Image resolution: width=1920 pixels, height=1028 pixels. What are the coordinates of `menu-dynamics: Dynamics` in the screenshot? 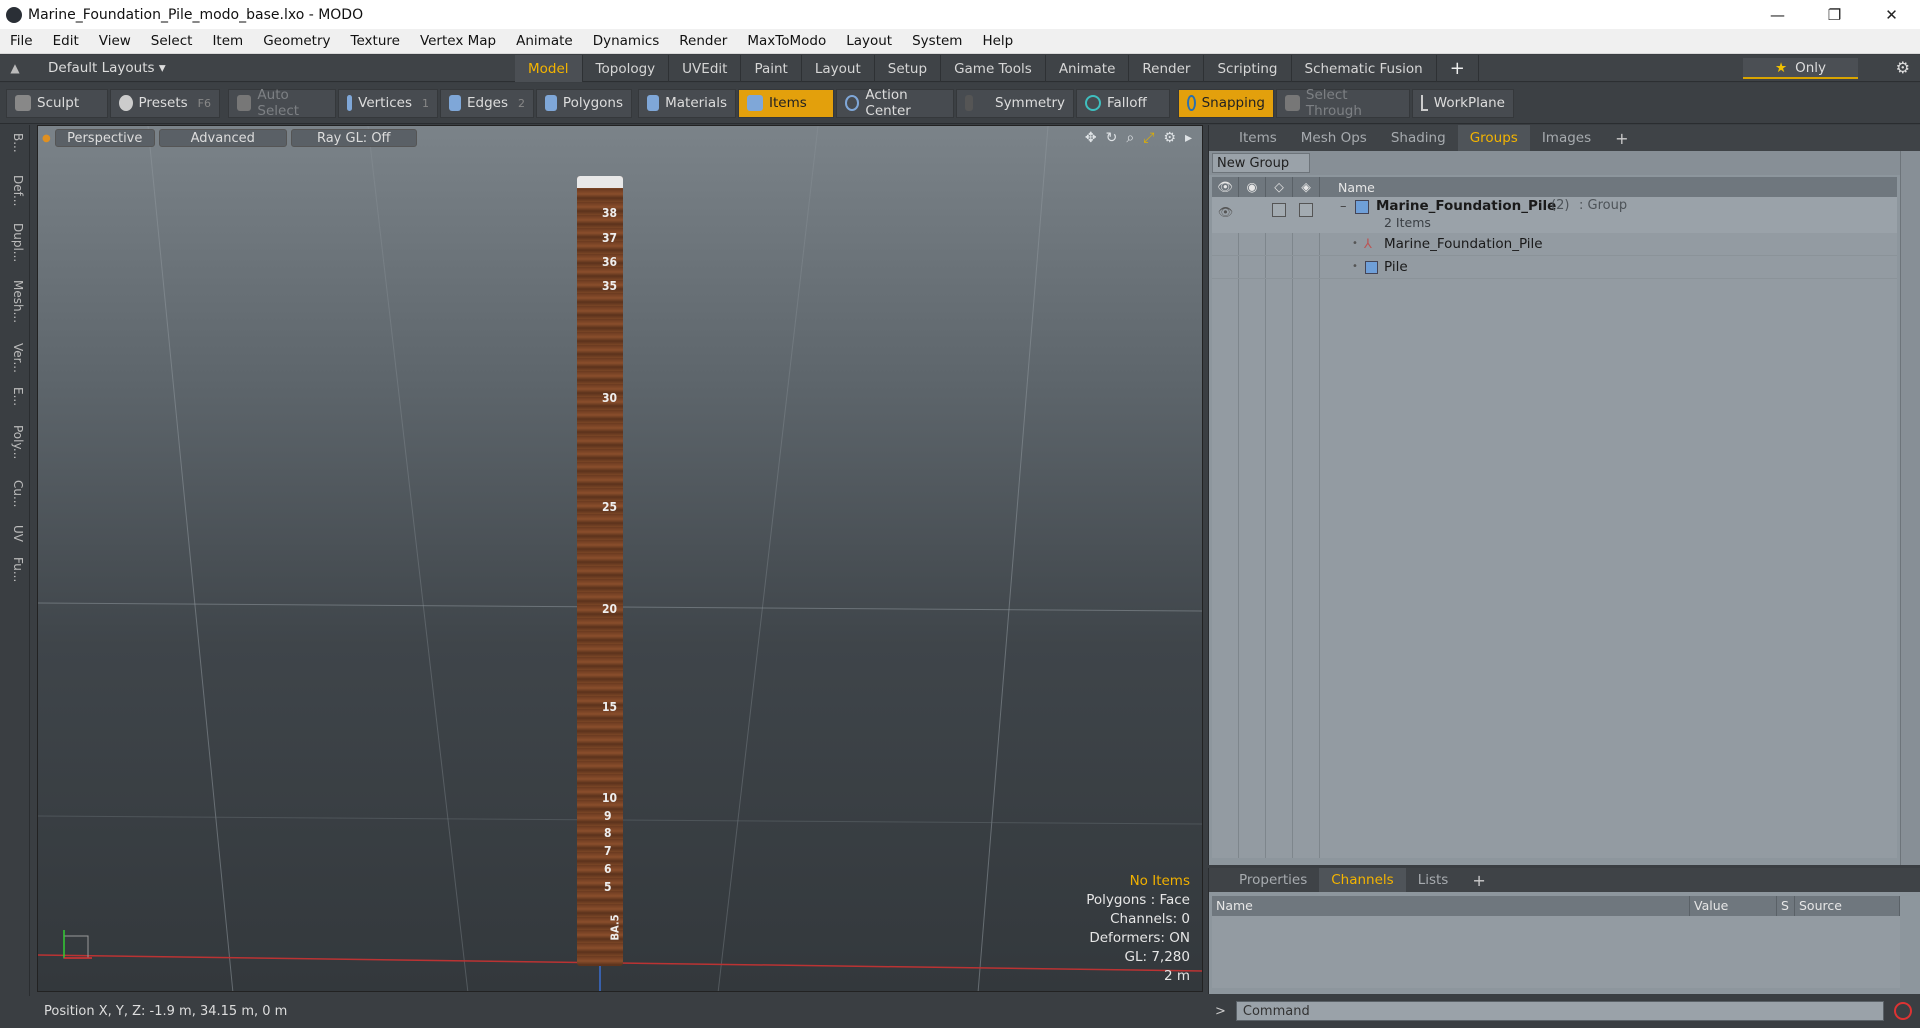 It's located at (626, 41).